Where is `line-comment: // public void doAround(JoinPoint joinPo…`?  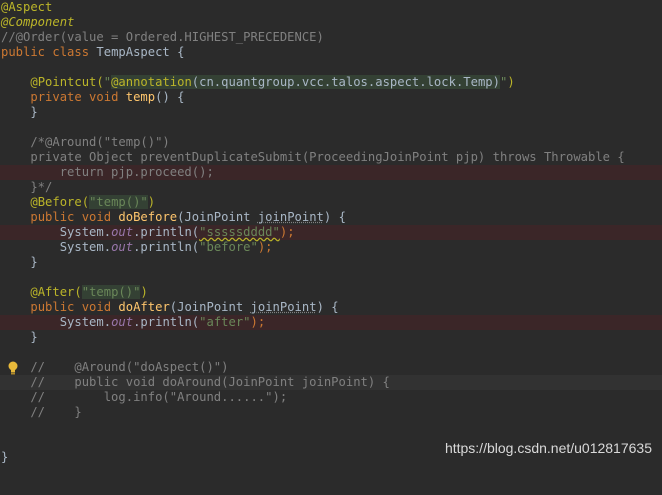
line-comment: // public void doAround(JoinPoint joinPo… is located at coordinates (195, 382).